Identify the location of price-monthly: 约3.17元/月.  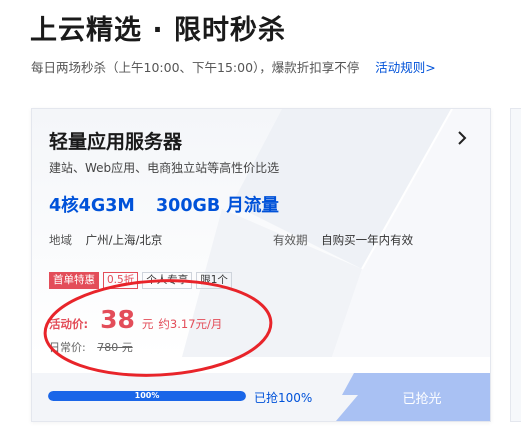
(190, 324).